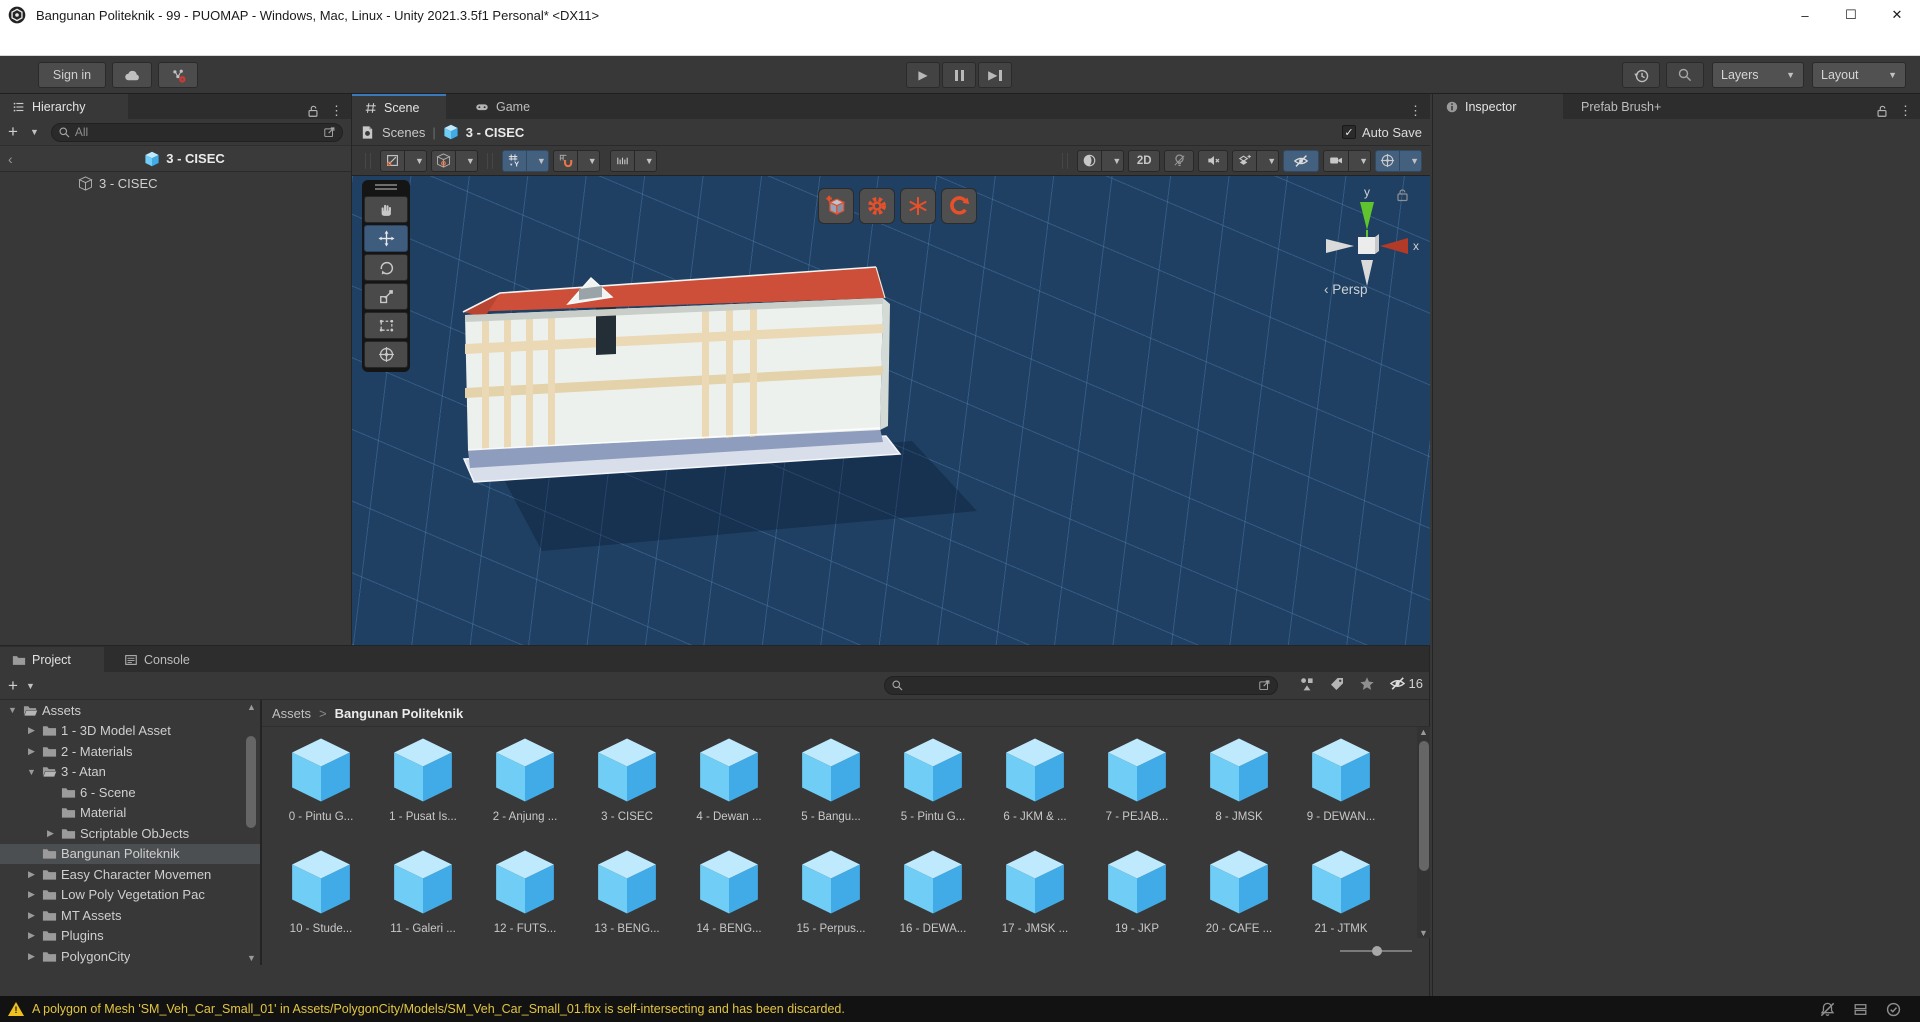 The image size is (1920, 1022). Describe the element at coordinates (645, 160) in the screenshot. I see `increment-snap-dropdown: ▼` at that location.